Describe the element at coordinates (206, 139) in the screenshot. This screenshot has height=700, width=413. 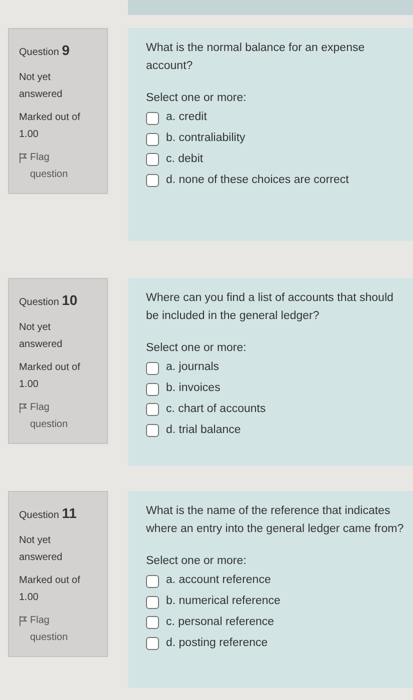
I see `option-label: b. contraliability` at that location.